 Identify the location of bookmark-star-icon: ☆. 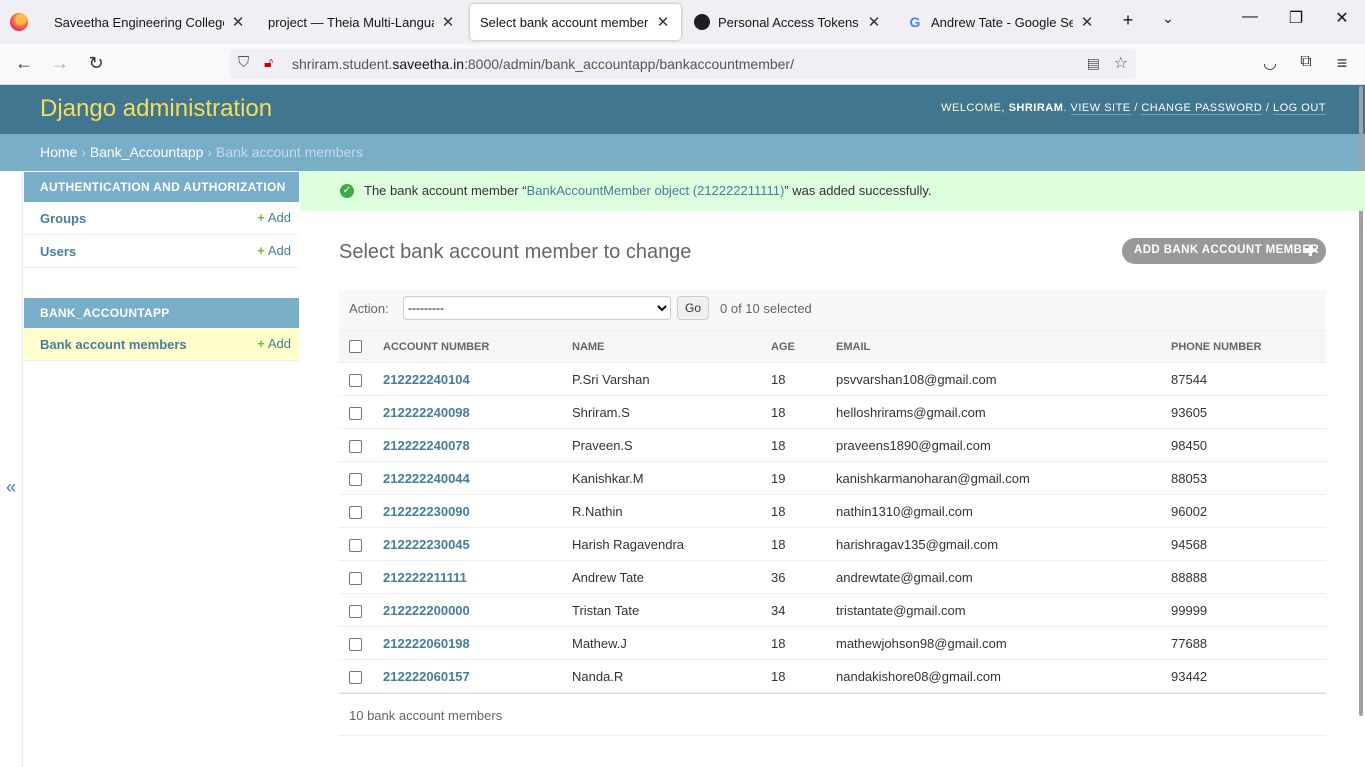
(1121, 63).